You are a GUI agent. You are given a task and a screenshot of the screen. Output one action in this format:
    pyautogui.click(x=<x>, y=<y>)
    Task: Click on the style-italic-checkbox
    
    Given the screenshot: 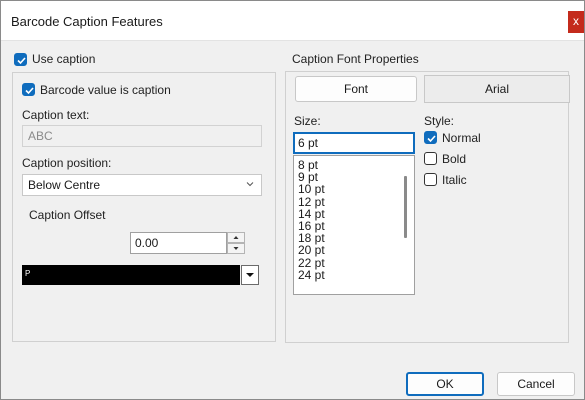 What is the action you would take?
    pyautogui.click(x=430, y=179)
    